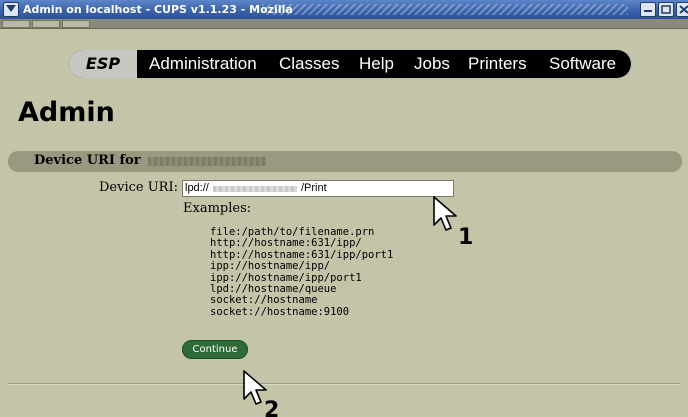  What do you see at coordinates (376, 64) in the screenshot?
I see `nav-help: Help` at bounding box center [376, 64].